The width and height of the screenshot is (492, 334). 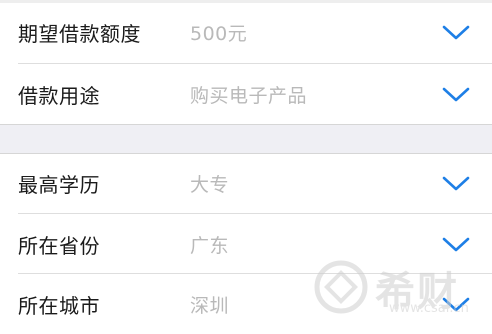 I want to click on section-spacer, so click(x=246, y=139).